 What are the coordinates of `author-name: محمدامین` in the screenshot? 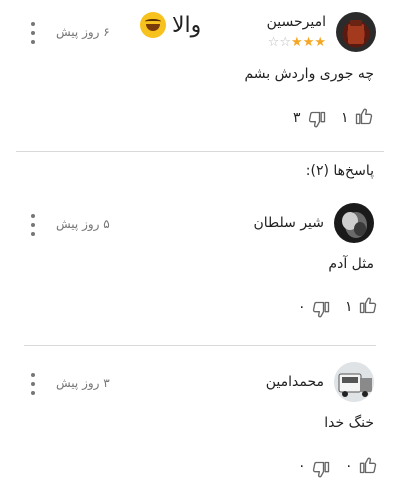 It's located at (295, 382).